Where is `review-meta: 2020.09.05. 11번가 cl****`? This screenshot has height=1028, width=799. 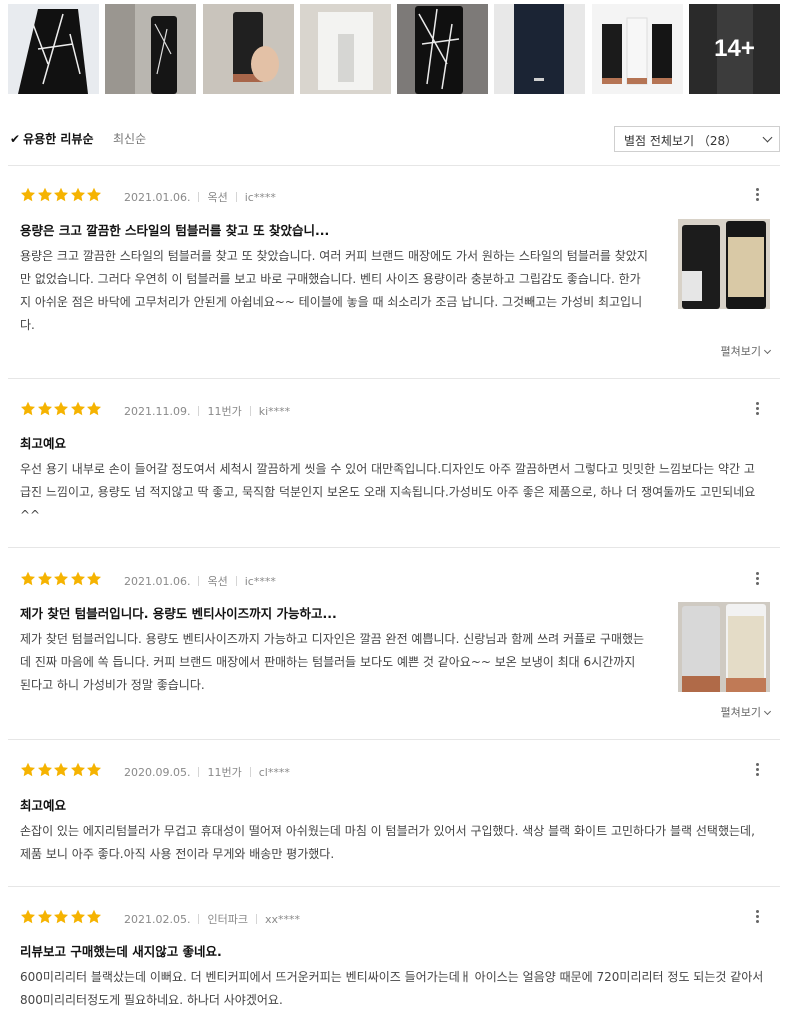 review-meta: 2020.09.05. 11번가 cl**** is located at coordinates (207, 772).